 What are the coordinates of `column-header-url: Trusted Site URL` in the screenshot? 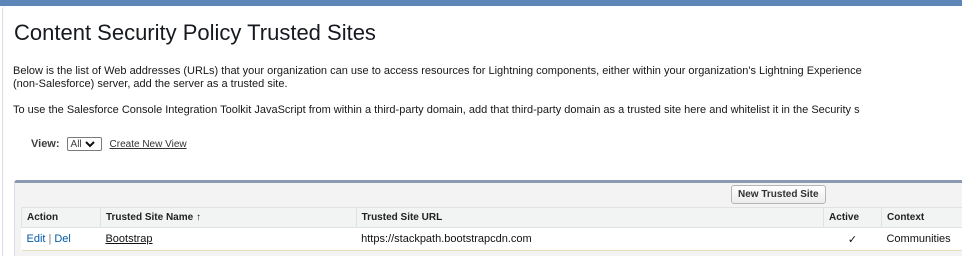 It's located at (590, 217).